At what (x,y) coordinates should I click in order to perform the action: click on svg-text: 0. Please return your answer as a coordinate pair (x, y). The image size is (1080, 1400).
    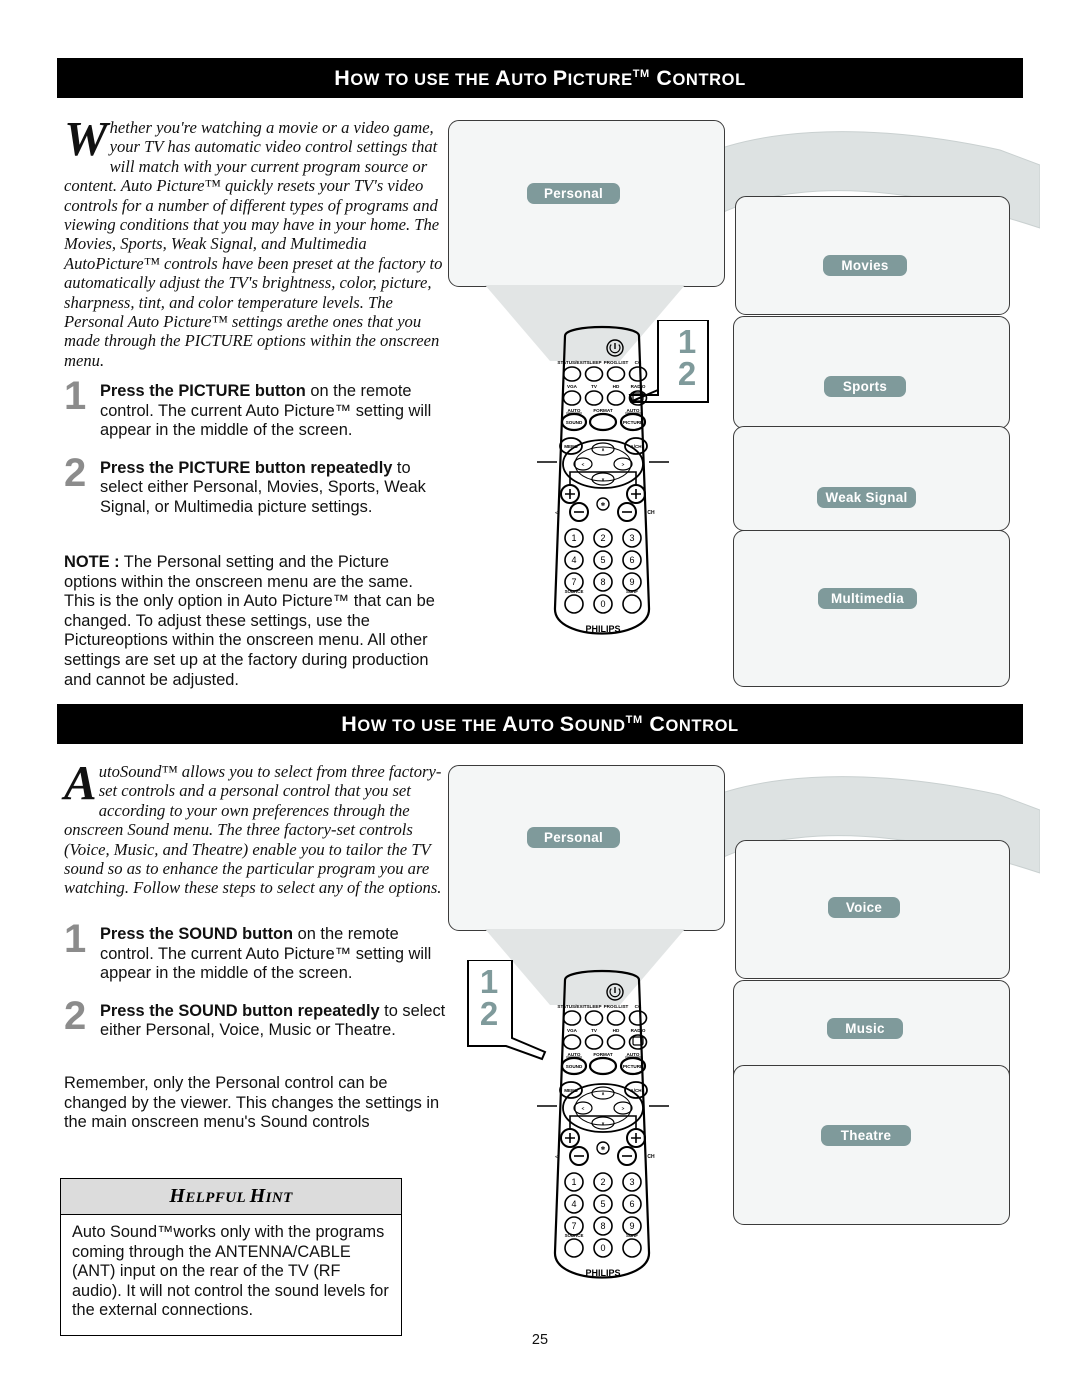
    Looking at the image, I should click on (602, 1248).